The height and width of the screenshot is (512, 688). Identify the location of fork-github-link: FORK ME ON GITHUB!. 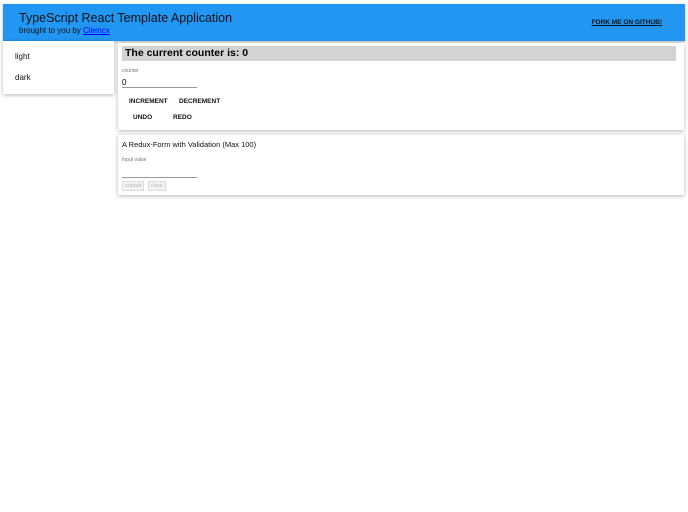
(627, 22).